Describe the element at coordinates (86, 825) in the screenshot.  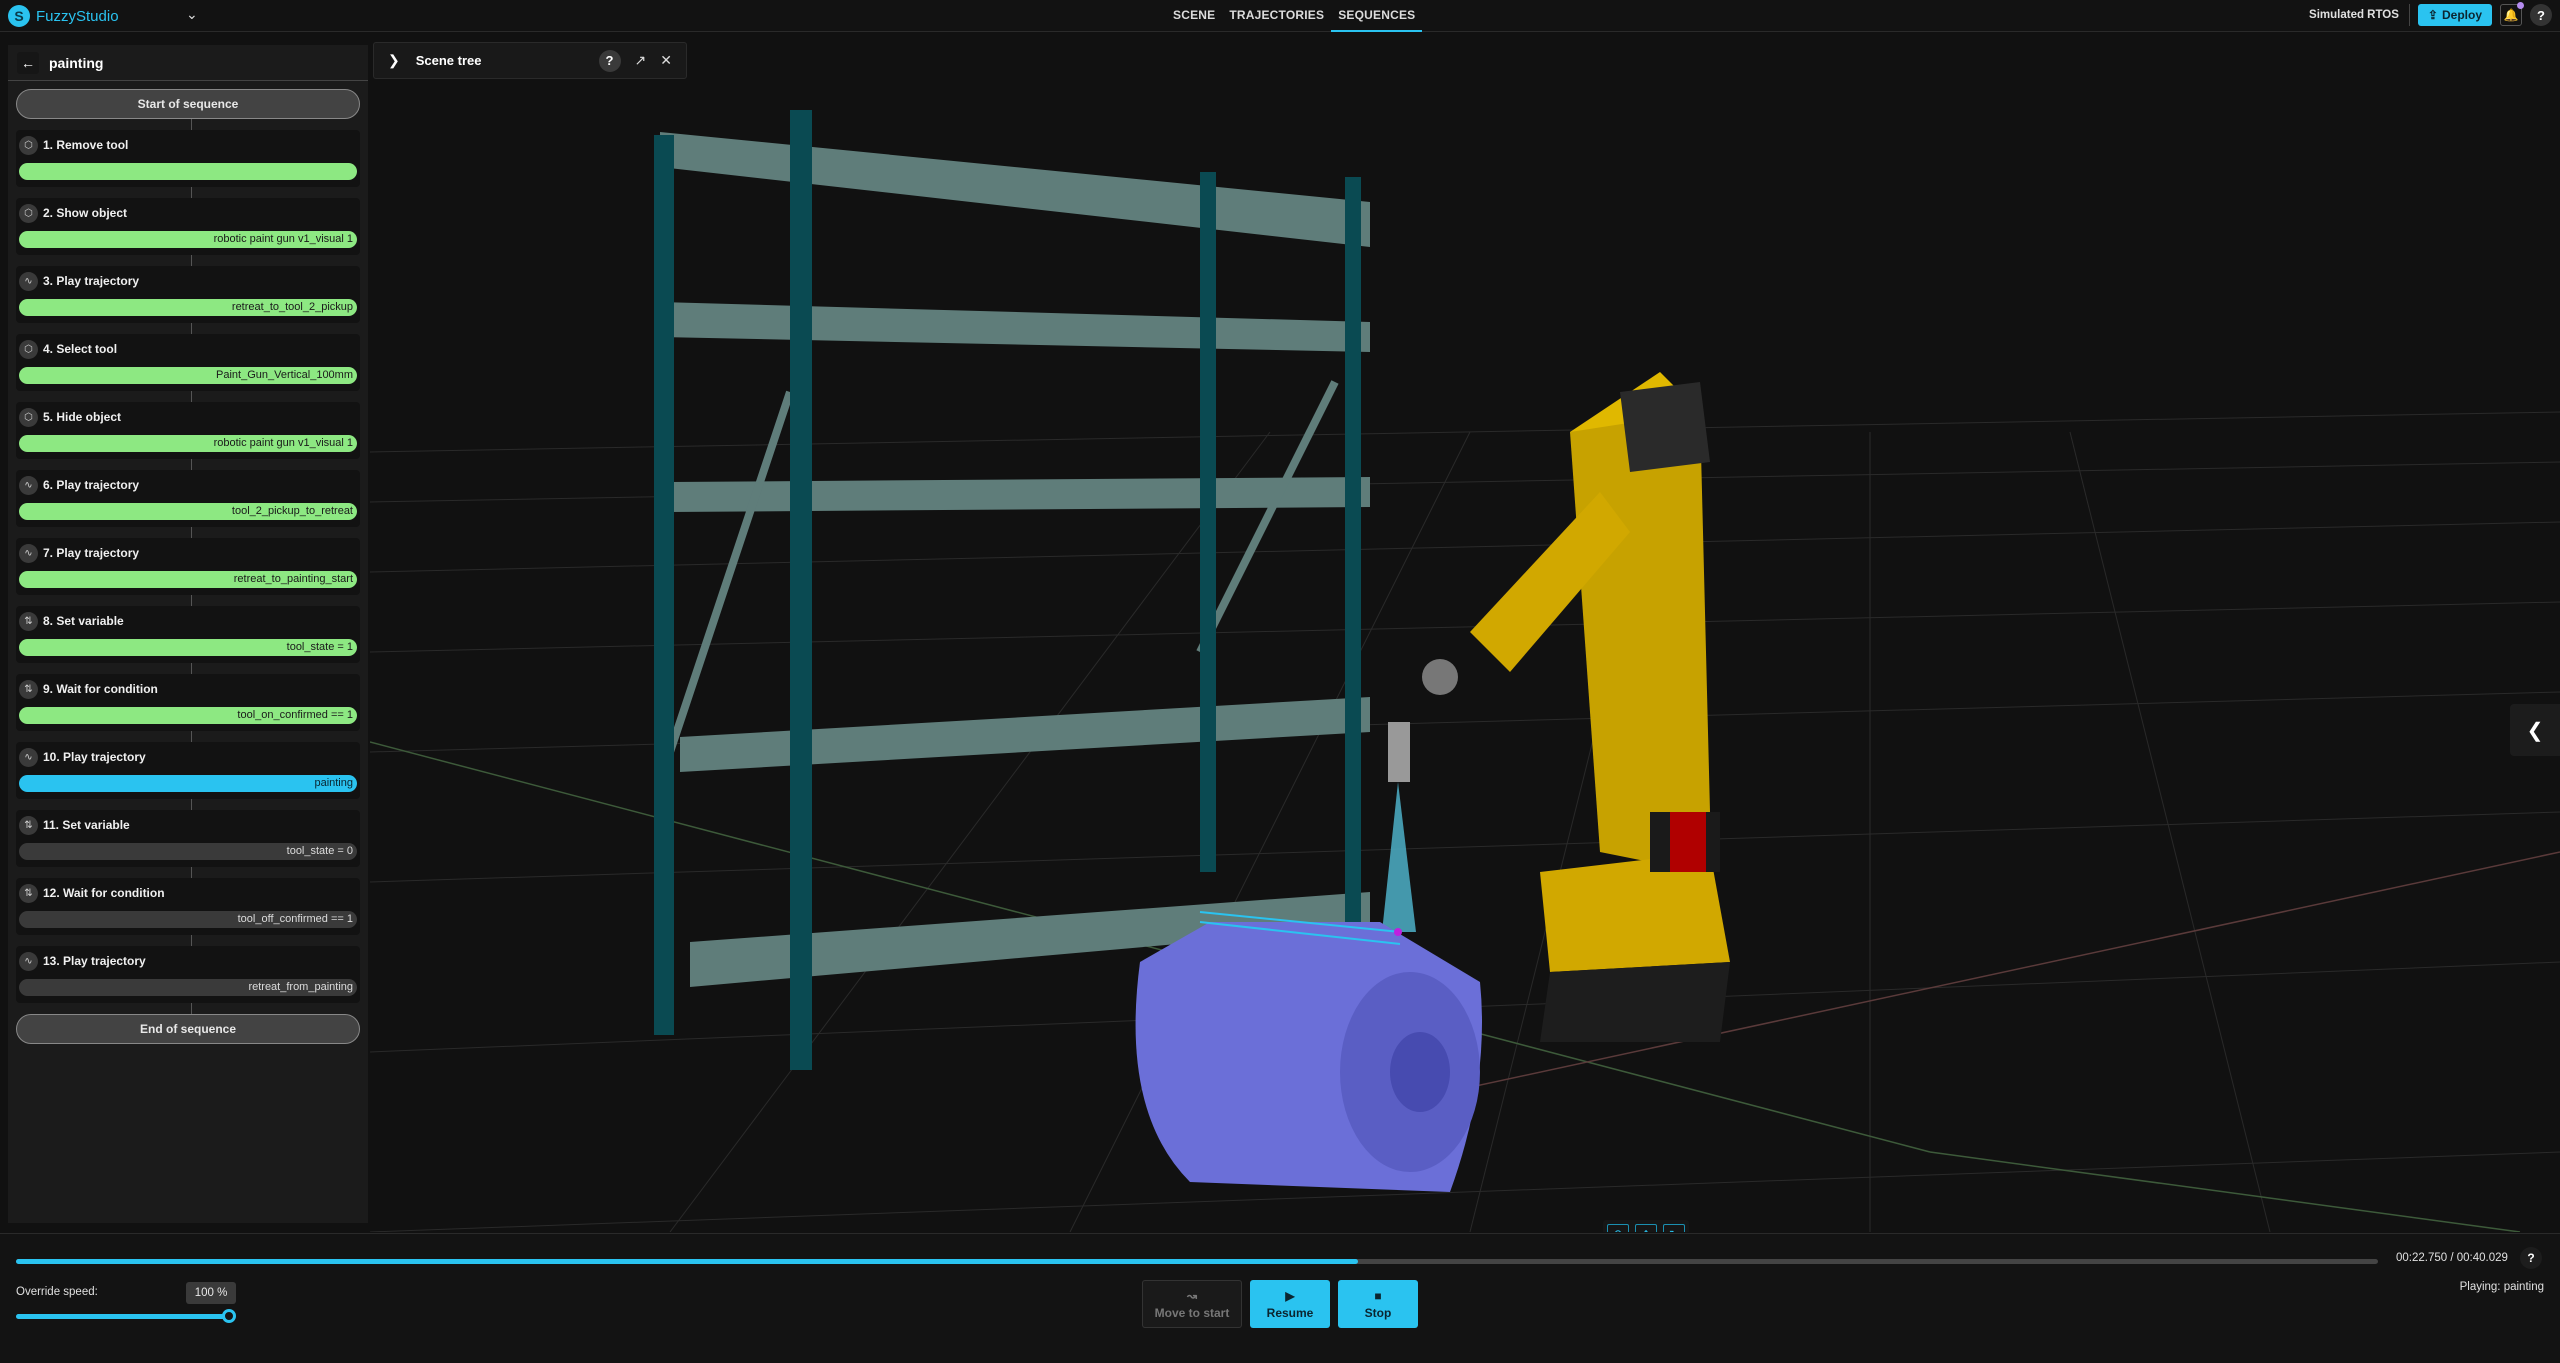
I see `step-label: 11. Set variable` at that location.